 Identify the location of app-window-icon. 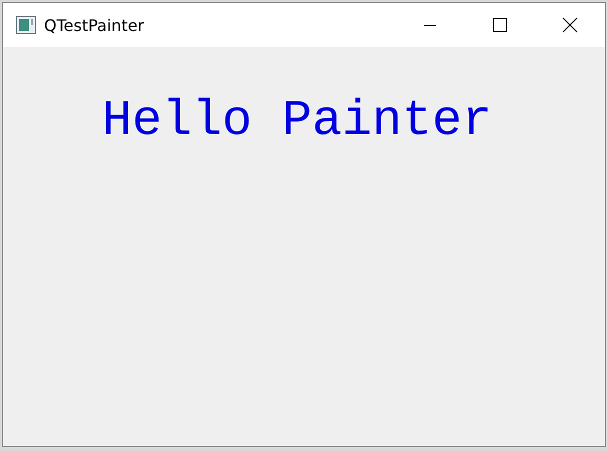
(26, 25).